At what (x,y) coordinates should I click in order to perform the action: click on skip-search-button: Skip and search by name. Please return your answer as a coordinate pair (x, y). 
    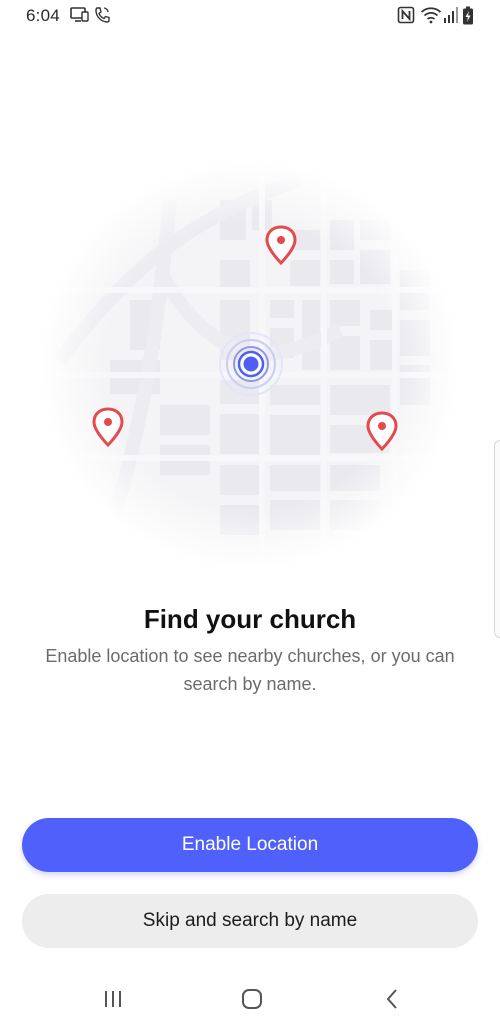
    Looking at the image, I should click on (250, 921).